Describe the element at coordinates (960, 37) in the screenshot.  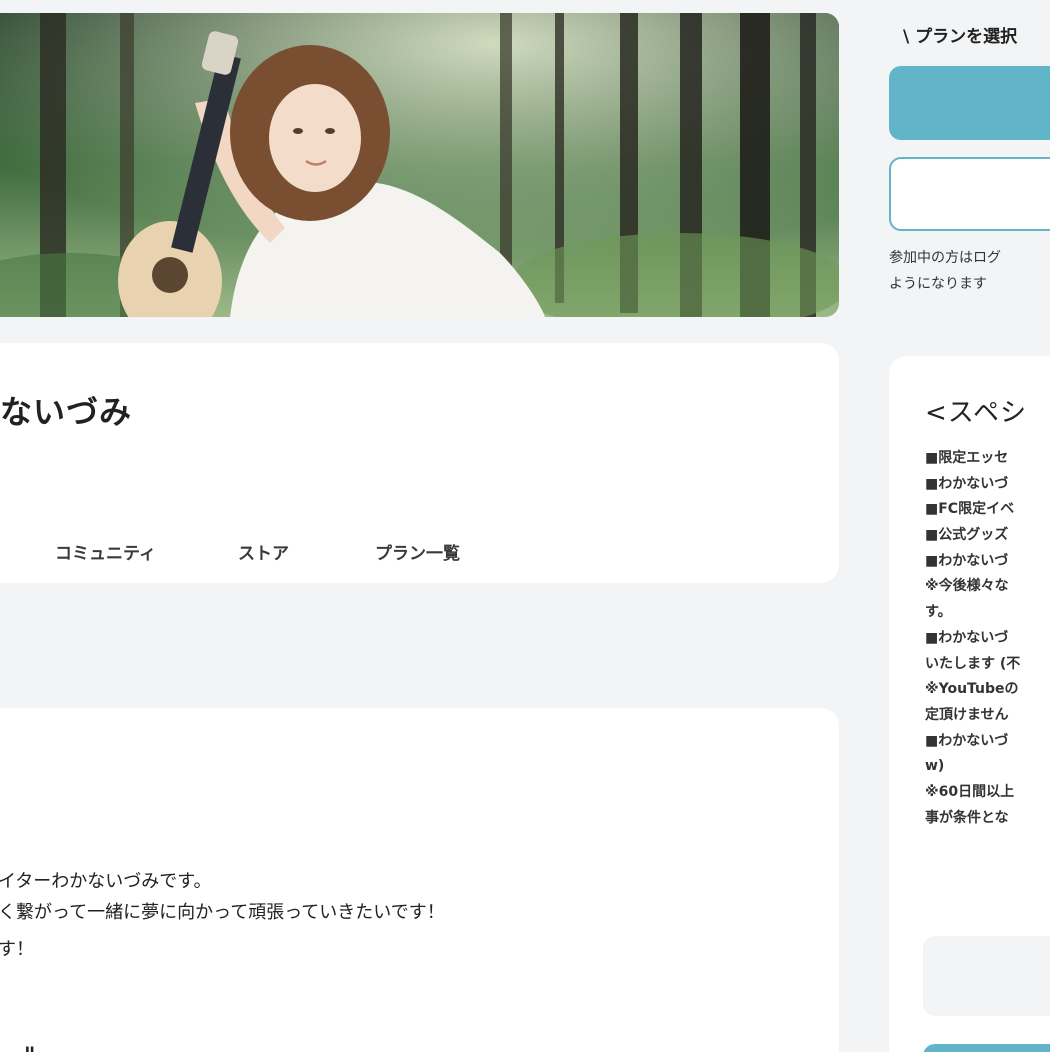
I see `select-plan-label: \ プランを選択` at that location.